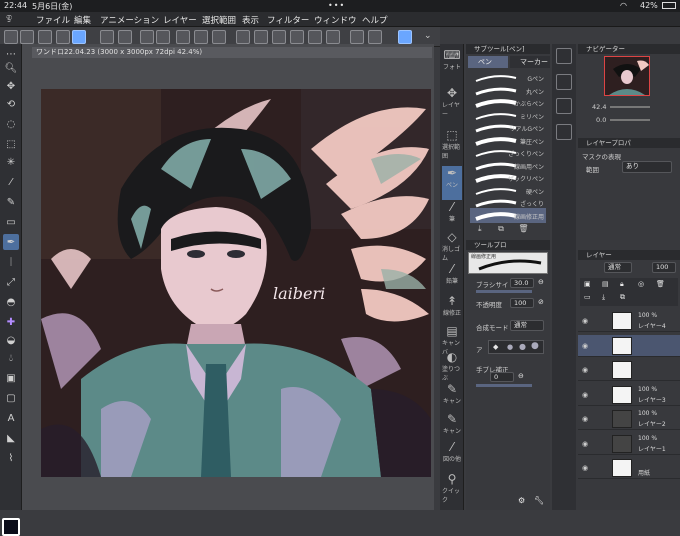 This screenshot has height=536, width=680. Describe the element at coordinates (452, 279) in the screenshot. I see `subtool-tab-pencil: ⁄ 鉛筆` at that location.